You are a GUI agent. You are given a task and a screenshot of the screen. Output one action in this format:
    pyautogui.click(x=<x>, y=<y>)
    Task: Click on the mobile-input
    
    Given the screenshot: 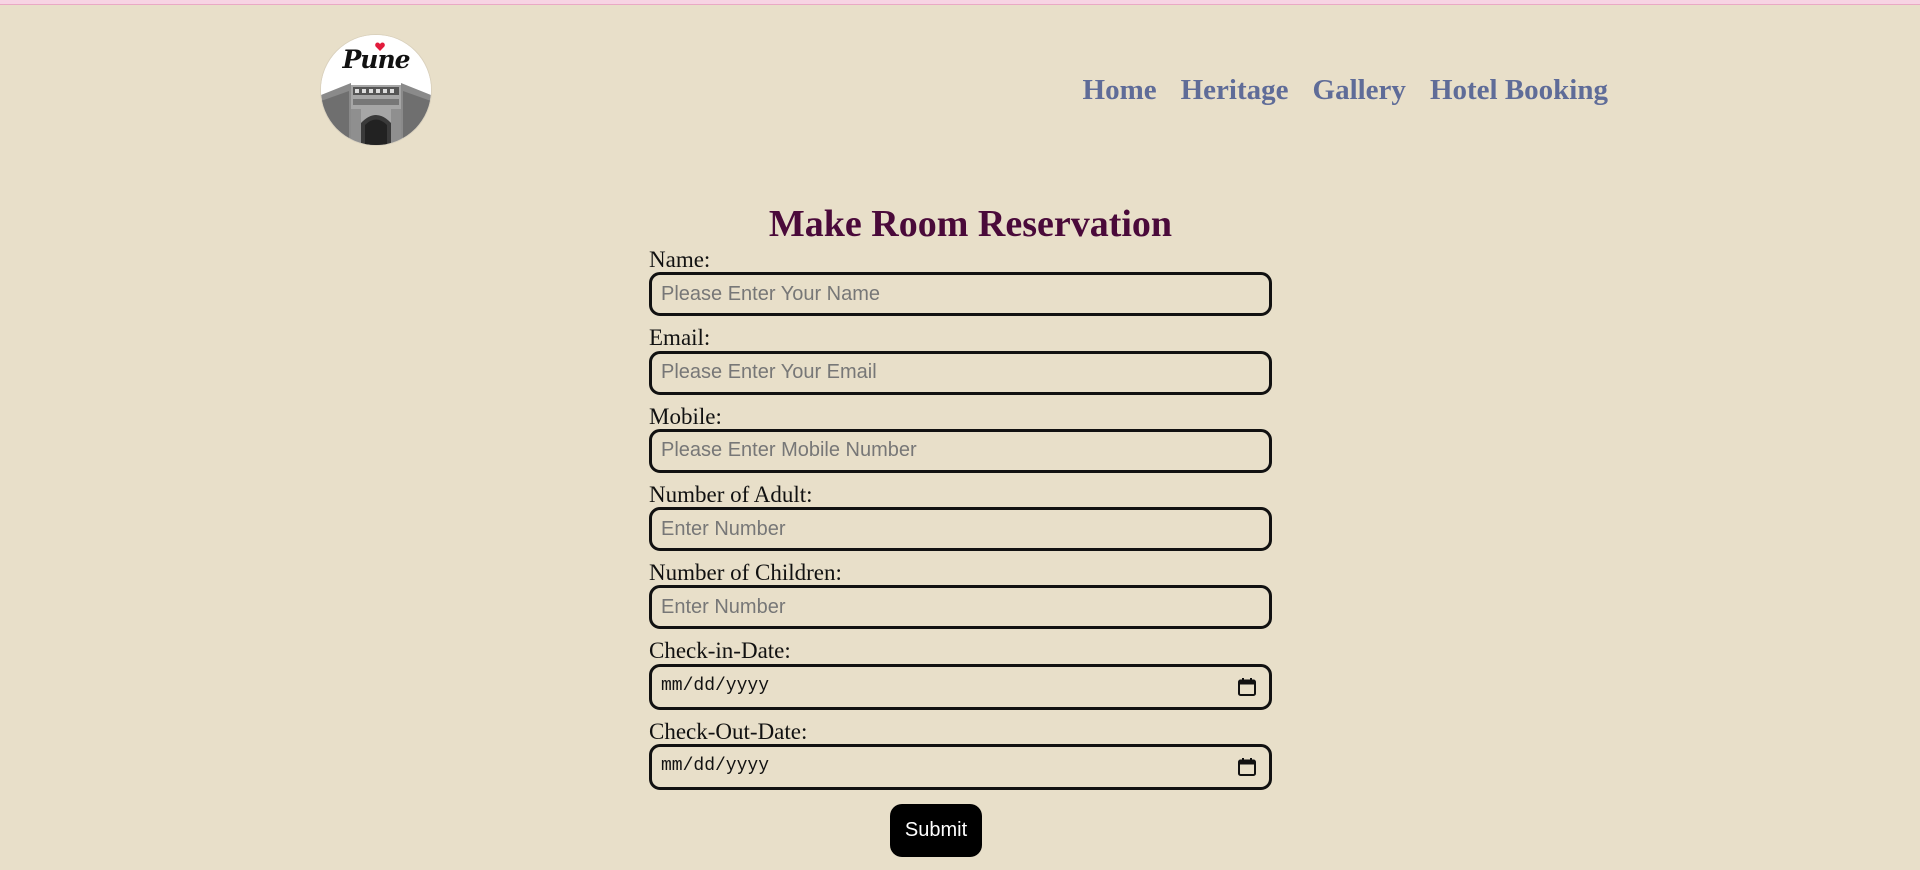 What is the action you would take?
    pyautogui.click(x=960, y=450)
    